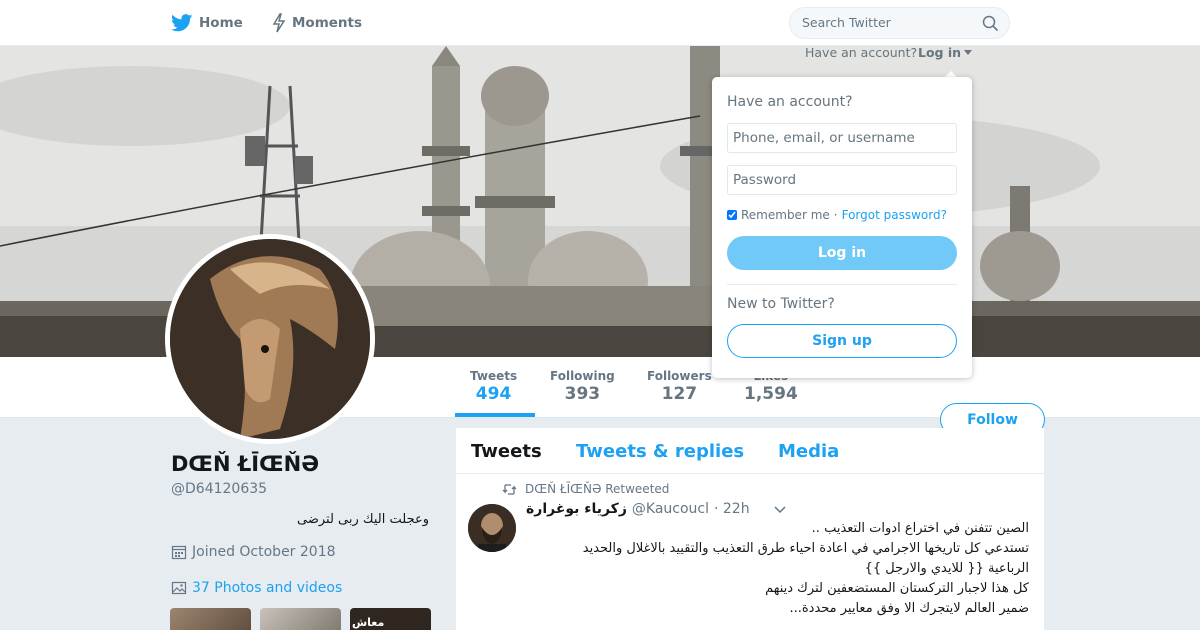  Describe the element at coordinates (670, 509) in the screenshot. I see `tweet-author-handle: @Kaucoucl` at that location.